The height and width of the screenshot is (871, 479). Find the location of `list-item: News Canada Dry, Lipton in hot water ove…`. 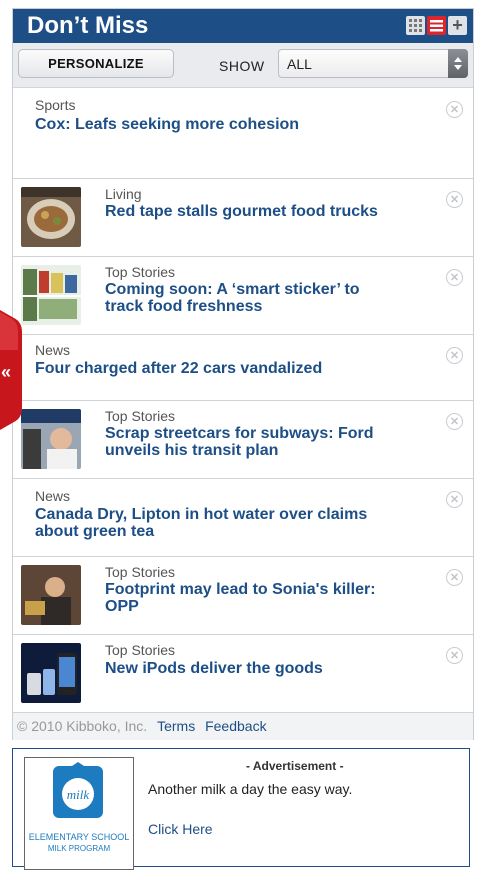

list-item: News Canada Dry, Lipton in hot water ove… is located at coordinates (243, 518).